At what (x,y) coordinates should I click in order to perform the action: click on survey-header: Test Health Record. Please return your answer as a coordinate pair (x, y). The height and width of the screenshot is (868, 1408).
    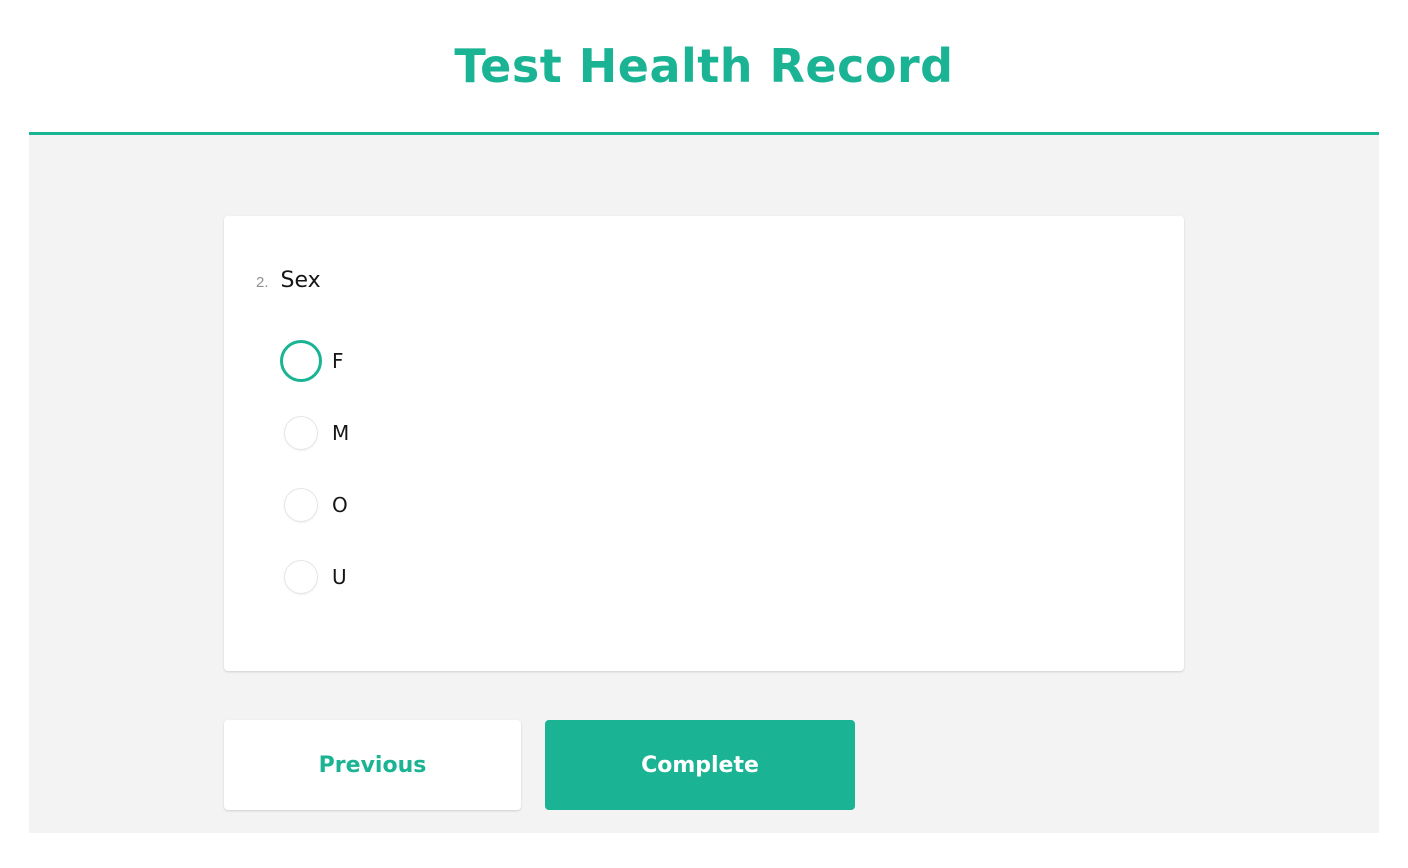
    Looking at the image, I should click on (704, 67).